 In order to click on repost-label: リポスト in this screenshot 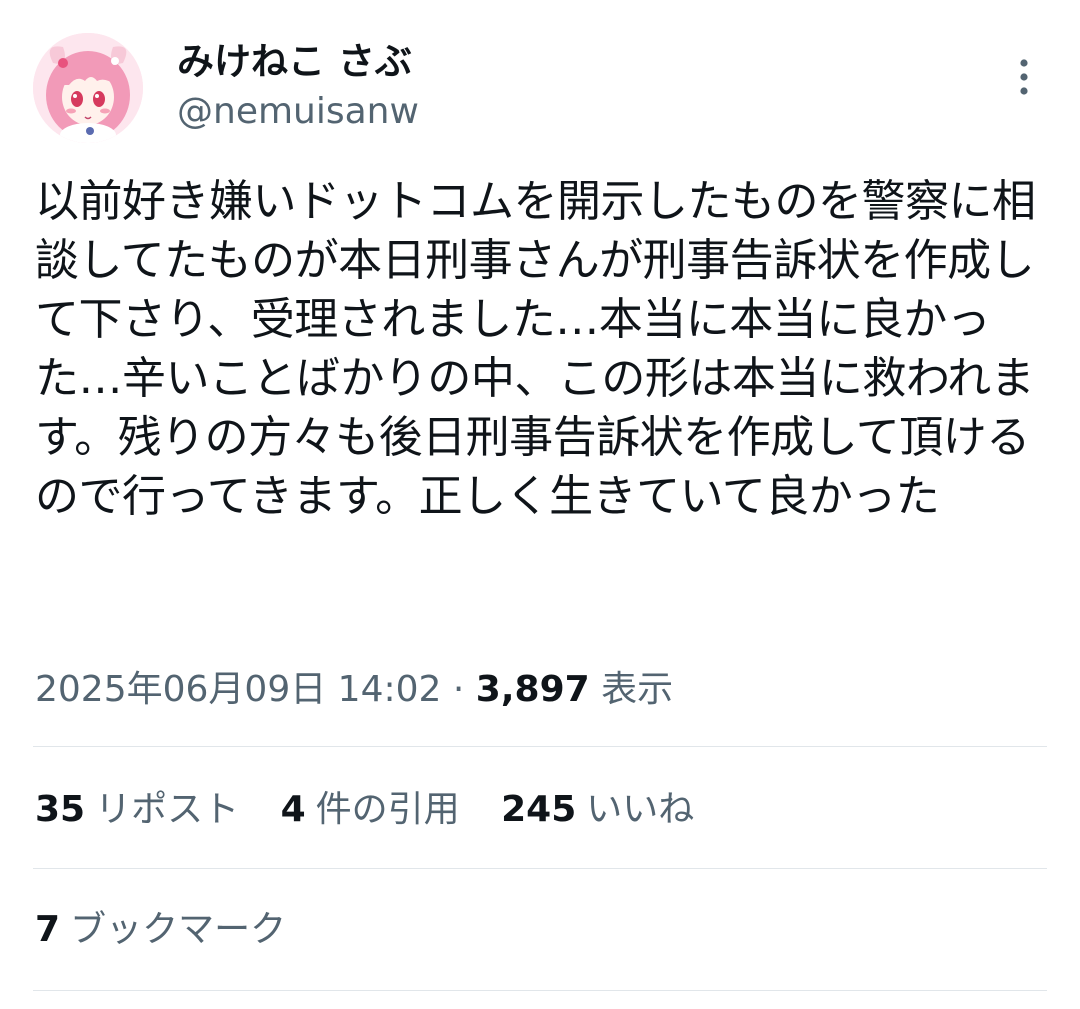, I will do `click(167, 809)`.